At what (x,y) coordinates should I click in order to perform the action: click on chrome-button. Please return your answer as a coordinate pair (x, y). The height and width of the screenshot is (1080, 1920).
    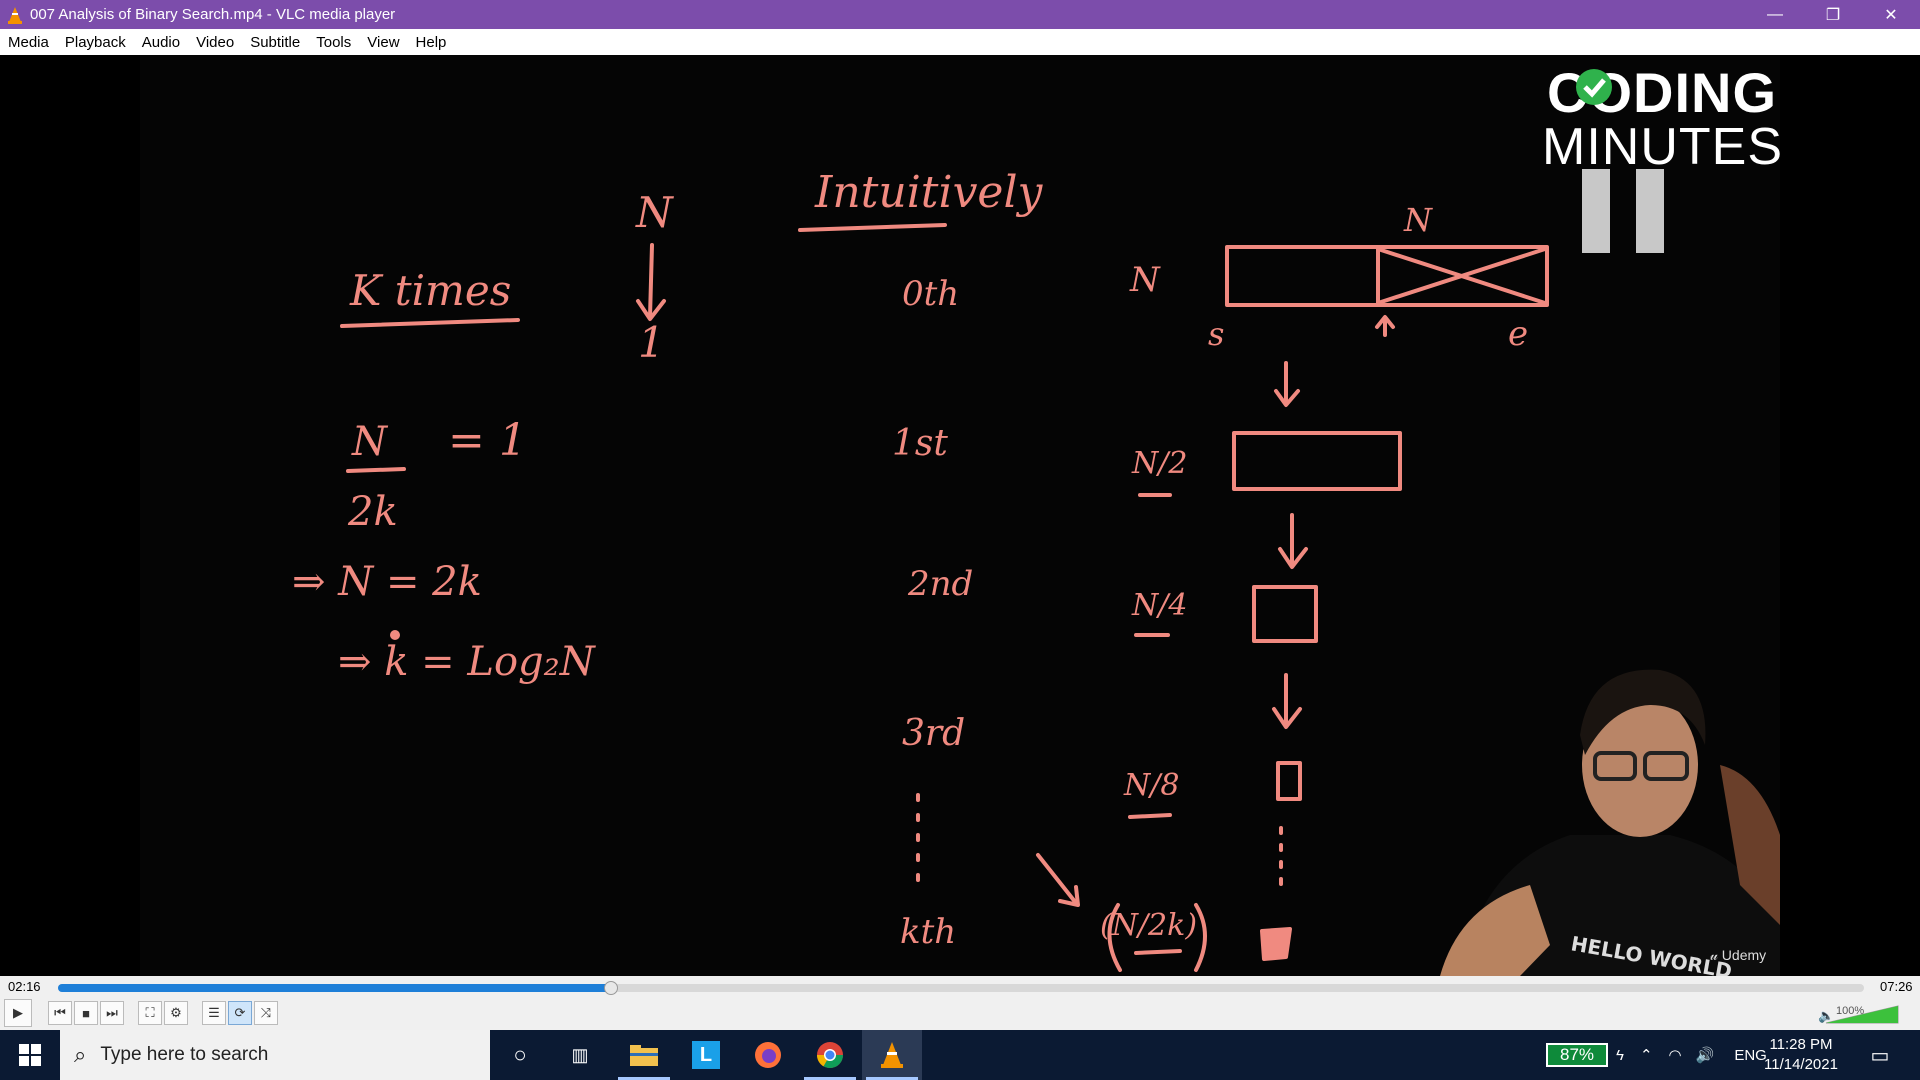
    Looking at the image, I should click on (830, 1055).